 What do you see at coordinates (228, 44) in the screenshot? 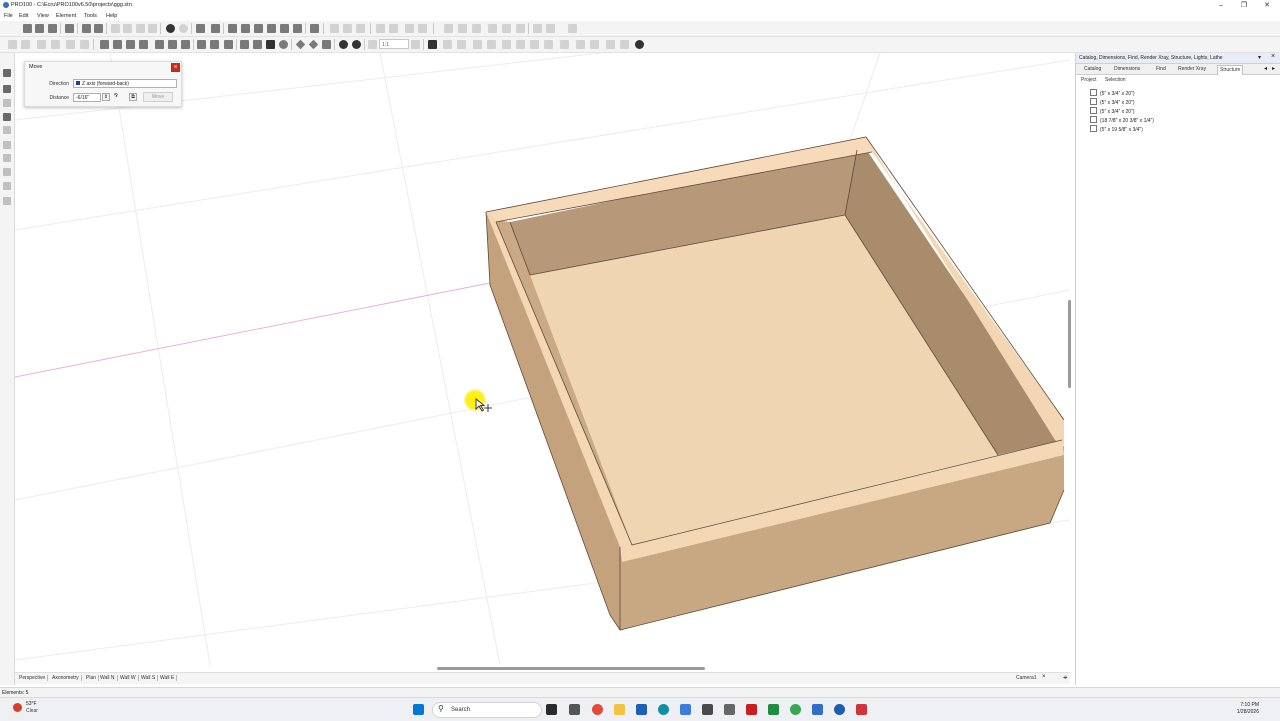
I see `light-icon` at bounding box center [228, 44].